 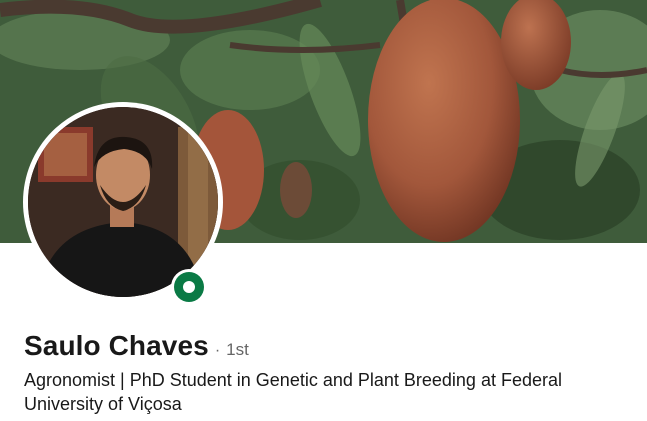 I want to click on connection-degree: 1st, so click(x=237, y=349).